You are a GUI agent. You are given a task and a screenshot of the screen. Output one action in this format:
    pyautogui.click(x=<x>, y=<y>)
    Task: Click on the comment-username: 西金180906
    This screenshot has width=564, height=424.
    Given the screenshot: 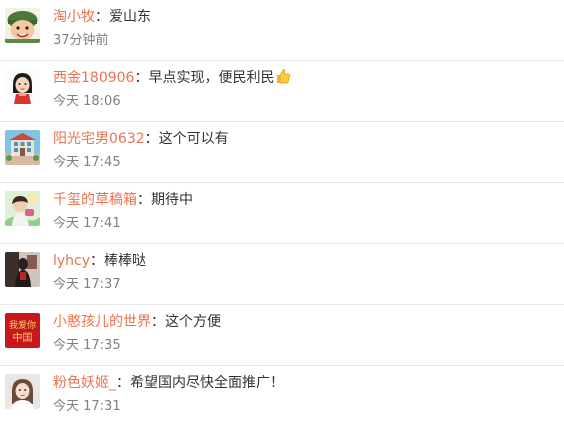 What is the action you would take?
    pyautogui.click(x=93, y=78)
    